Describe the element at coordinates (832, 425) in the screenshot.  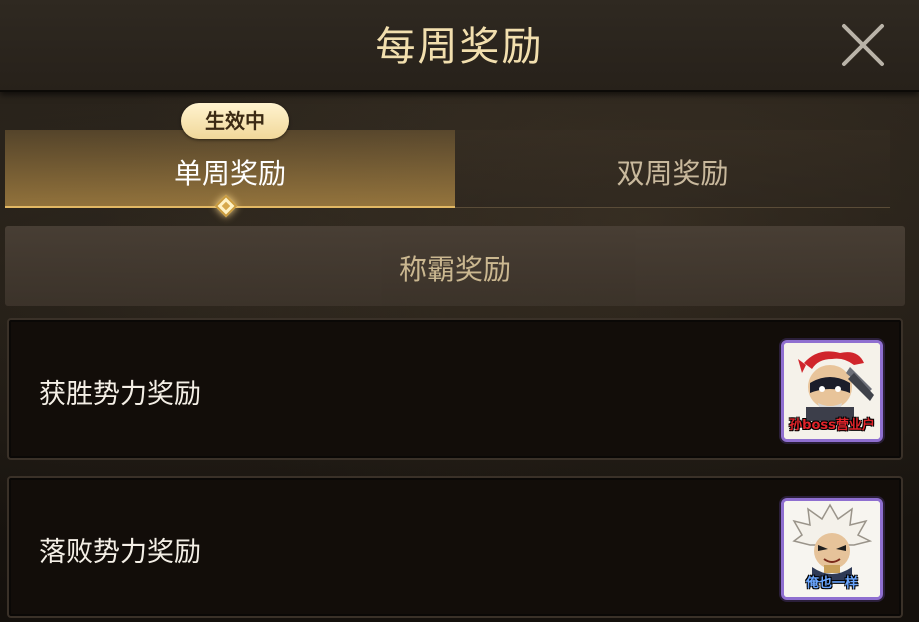
I see `icon-caption: 孙boss营业户` at that location.